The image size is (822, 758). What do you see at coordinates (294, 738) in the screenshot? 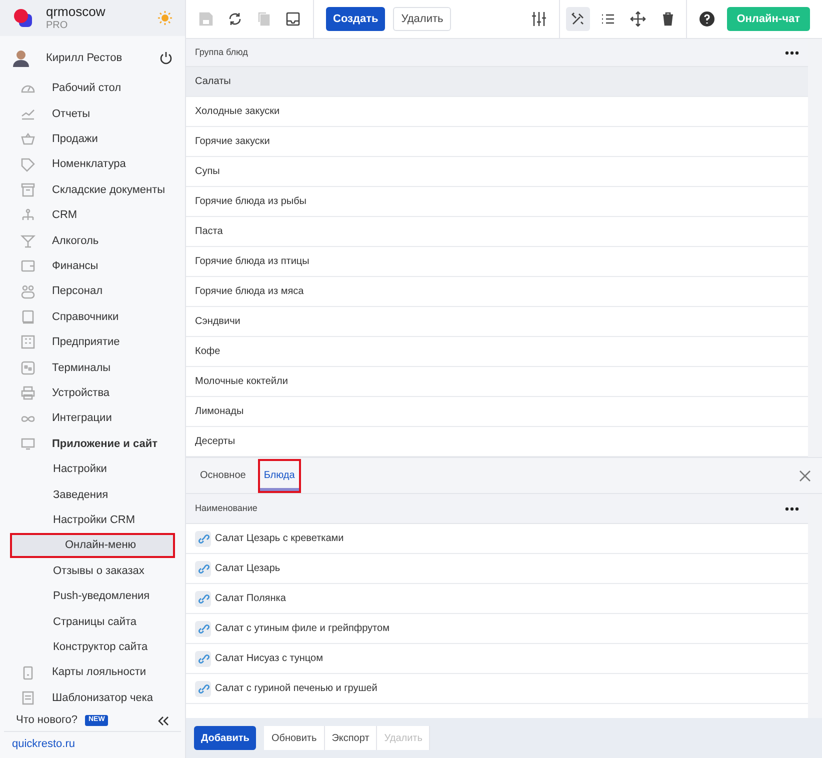
I see `footer-button: Обновить` at bounding box center [294, 738].